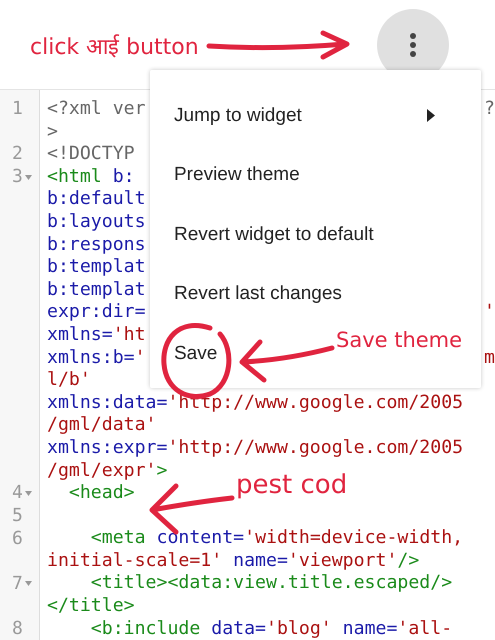 The height and width of the screenshot is (640, 495). I want to click on code-line: xmlns:b=', so click(96, 358).